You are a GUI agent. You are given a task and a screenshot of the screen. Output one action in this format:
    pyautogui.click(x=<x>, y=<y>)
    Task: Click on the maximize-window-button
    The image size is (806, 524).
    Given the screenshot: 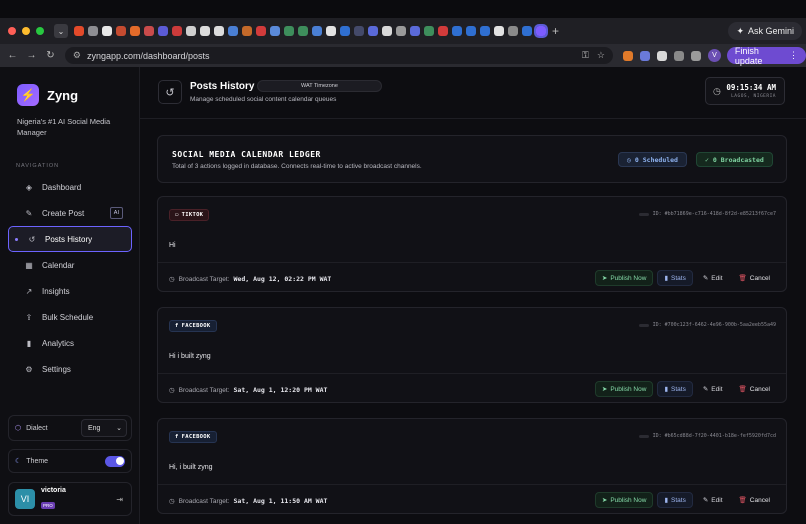 What is the action you would take?
    pyautogui.click(x=40, y=31)
    